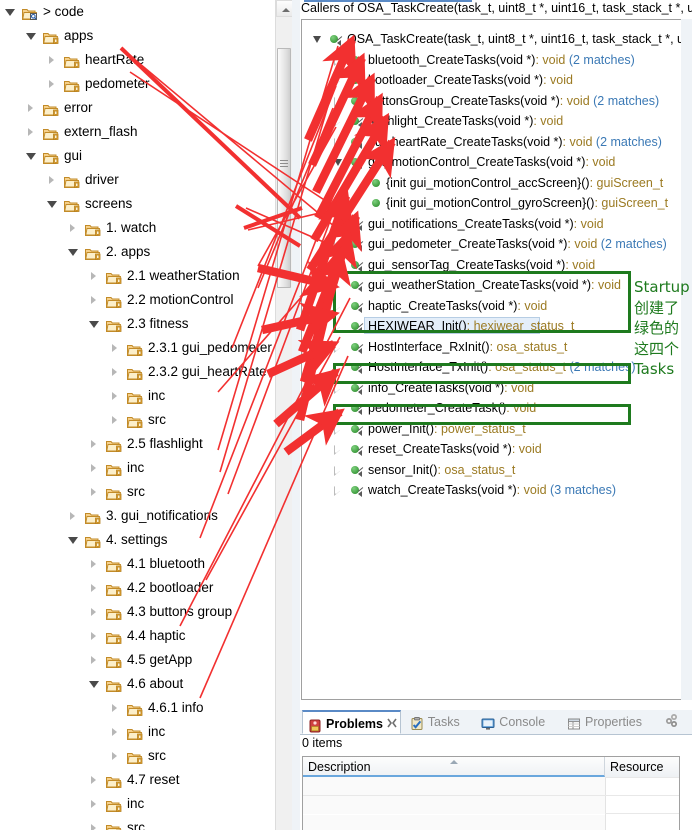  I want to click on tree-item: gui, so click(137, 156).